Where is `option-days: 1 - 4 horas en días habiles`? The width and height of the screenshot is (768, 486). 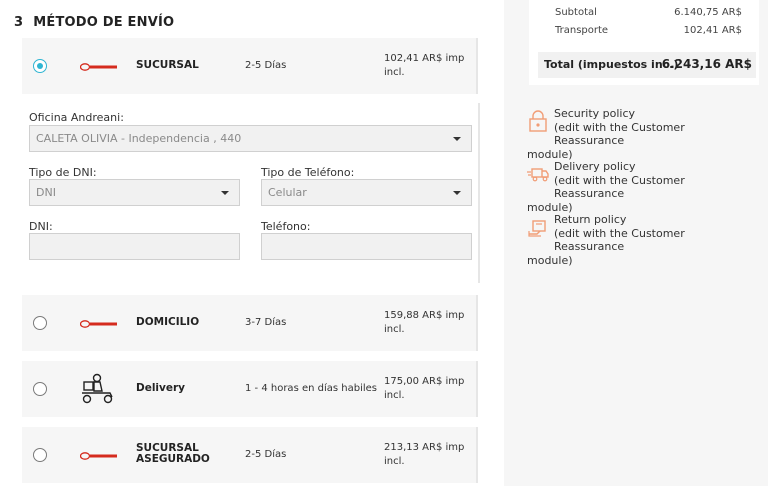
option-days: 1 - 4 horas en días habiles is located at coordinates (311, 388).